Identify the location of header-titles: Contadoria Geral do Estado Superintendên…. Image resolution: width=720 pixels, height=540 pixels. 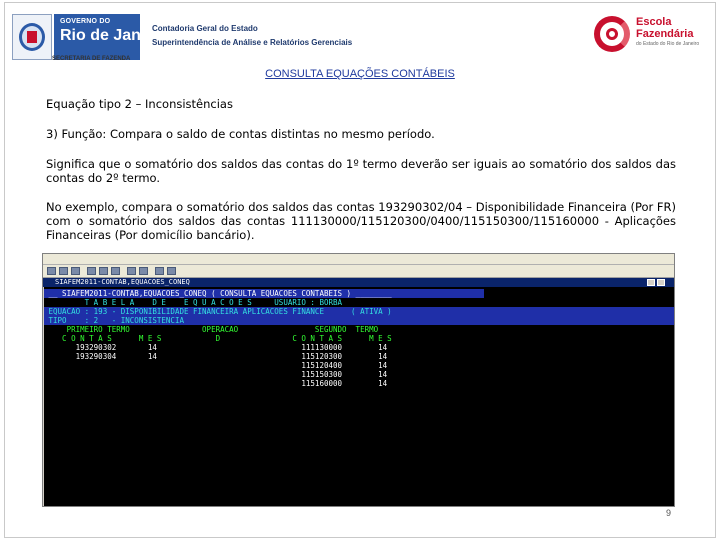
(252, 36).